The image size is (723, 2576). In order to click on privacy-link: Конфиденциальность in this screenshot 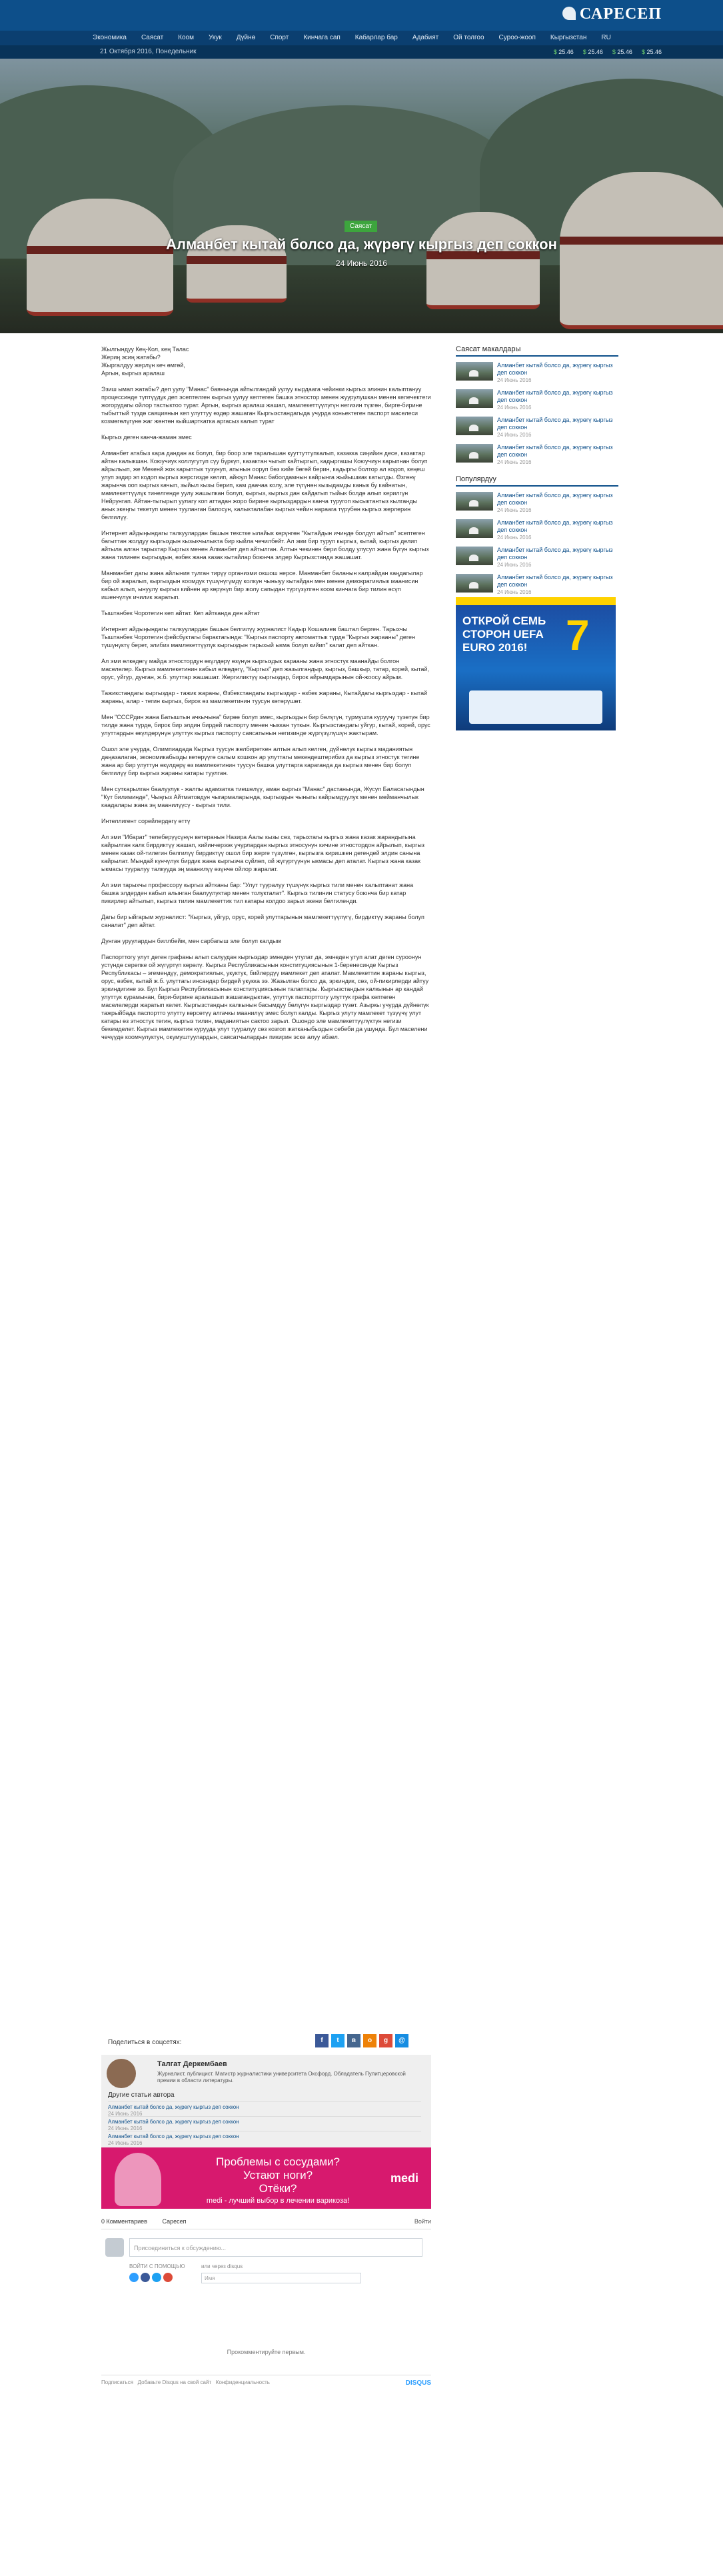, I will do `click(243, 2382)`.